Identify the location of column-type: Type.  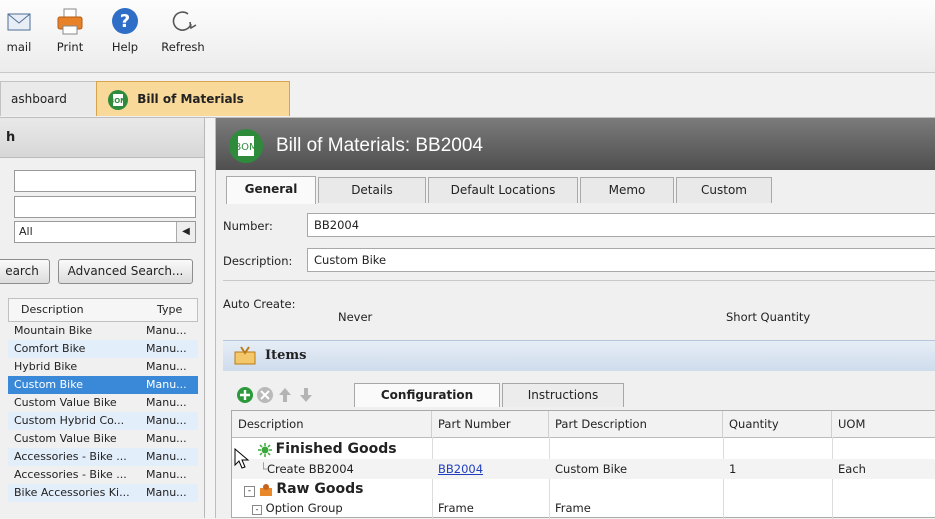
(169, 310).